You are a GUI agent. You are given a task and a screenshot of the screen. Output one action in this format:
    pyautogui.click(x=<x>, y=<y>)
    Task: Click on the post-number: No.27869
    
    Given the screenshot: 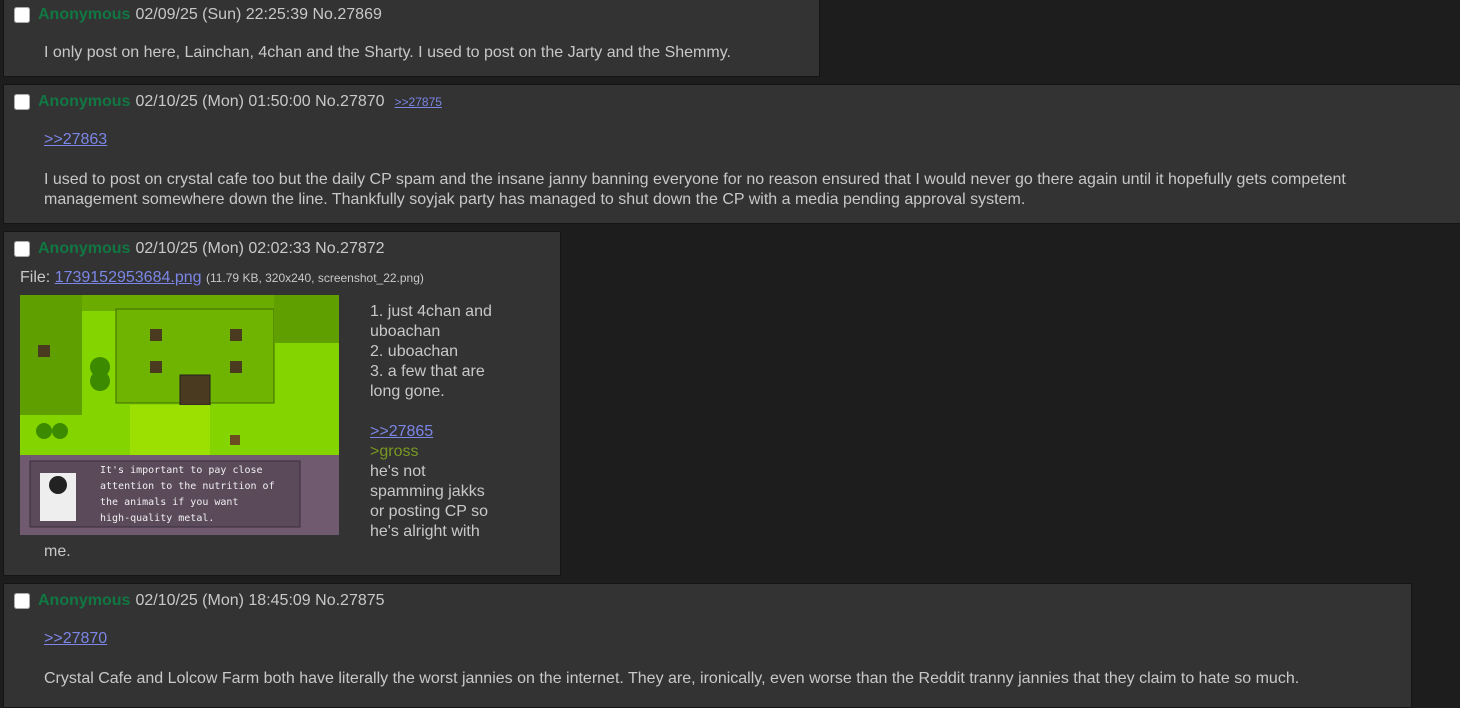 What is the action you would take?
    pyautogui.click(x=346, y=15)
    